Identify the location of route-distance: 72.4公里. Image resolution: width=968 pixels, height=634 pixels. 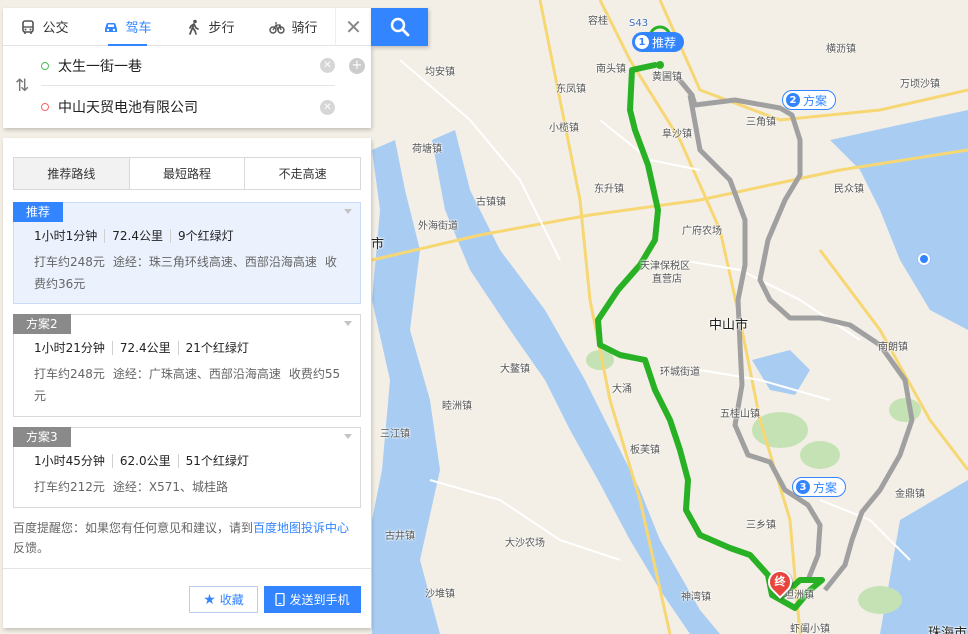
(144, 348).